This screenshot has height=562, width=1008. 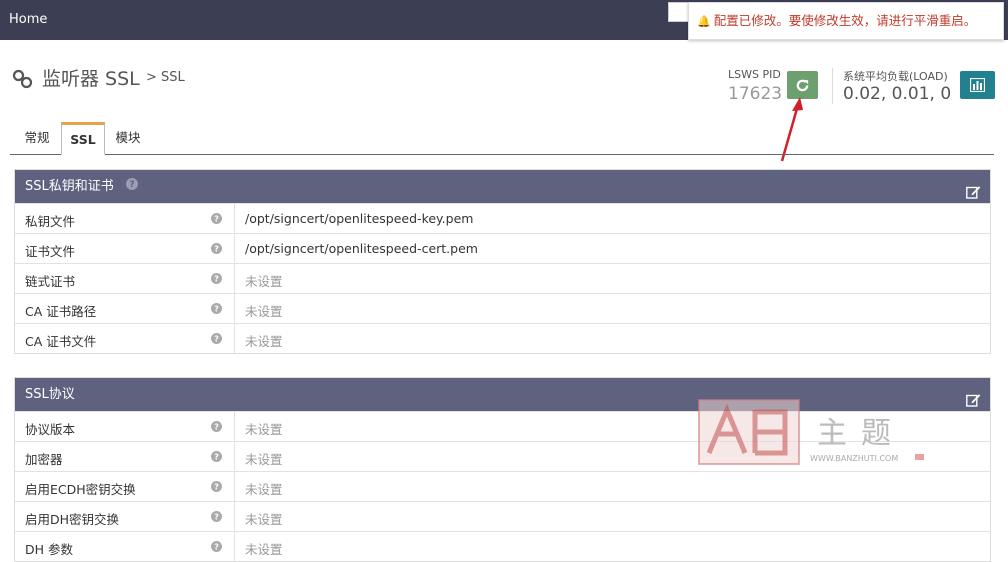 I want to click on load-label: 系统平均负载(LOAD), so click(x=895, y=76).